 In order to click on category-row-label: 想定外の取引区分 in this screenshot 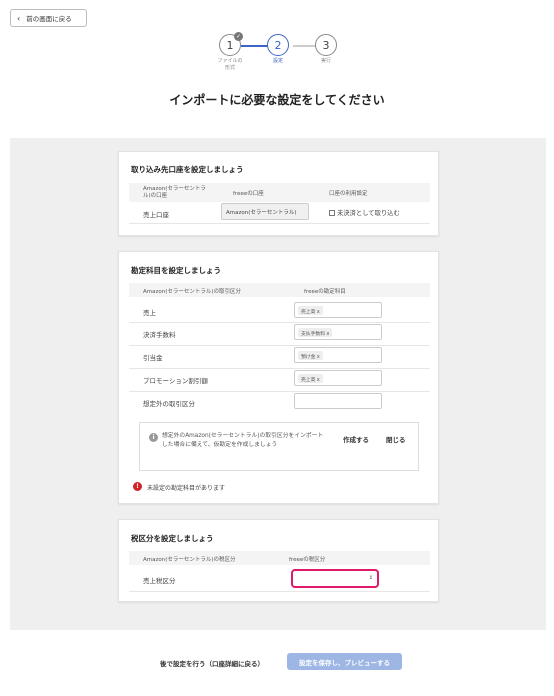, I will do `click(169, 404)`.